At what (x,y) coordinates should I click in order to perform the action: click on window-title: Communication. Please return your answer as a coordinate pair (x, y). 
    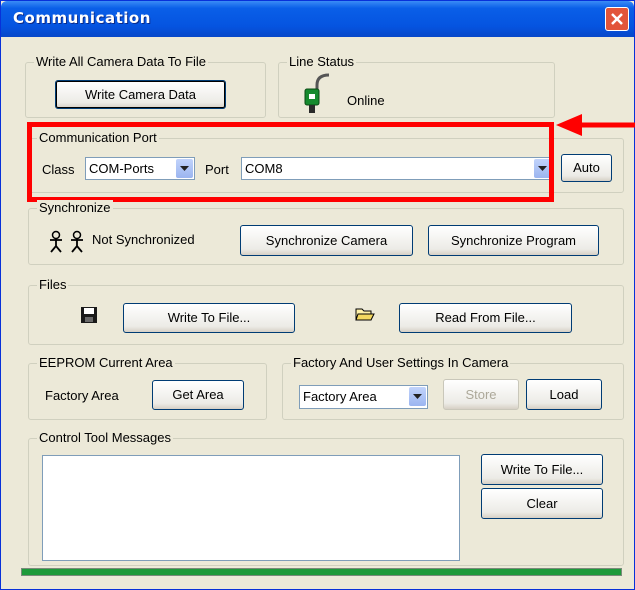
    Looking at the image, I should click on (82, 18).